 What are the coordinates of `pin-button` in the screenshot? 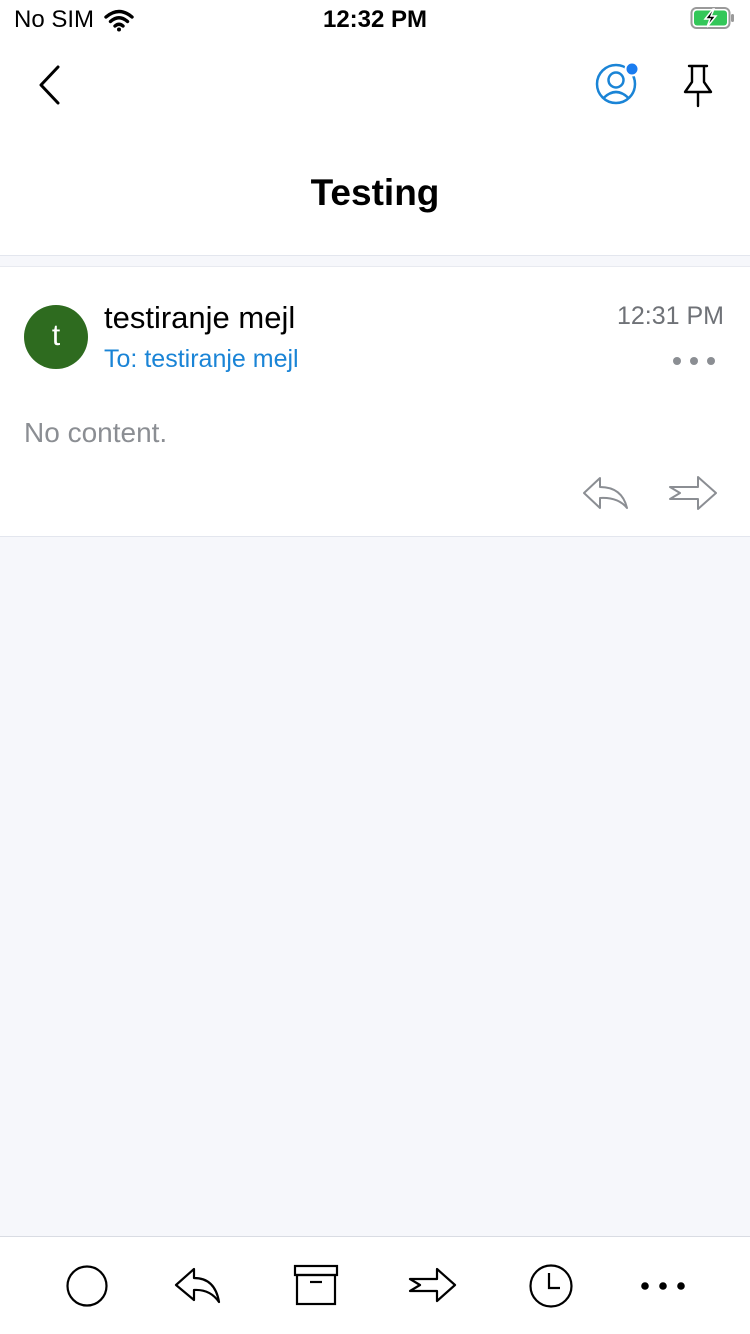 It's located at (698, 86).